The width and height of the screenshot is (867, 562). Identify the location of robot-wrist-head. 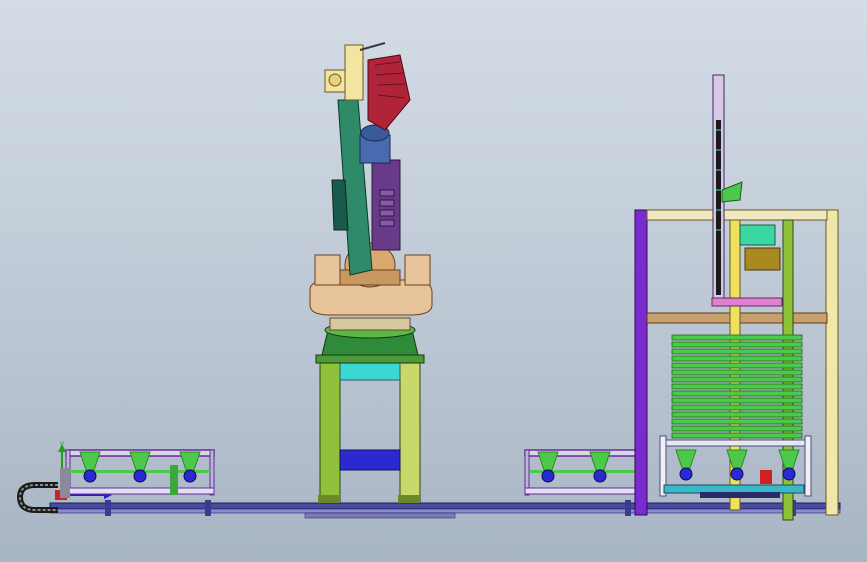
(367, 86).